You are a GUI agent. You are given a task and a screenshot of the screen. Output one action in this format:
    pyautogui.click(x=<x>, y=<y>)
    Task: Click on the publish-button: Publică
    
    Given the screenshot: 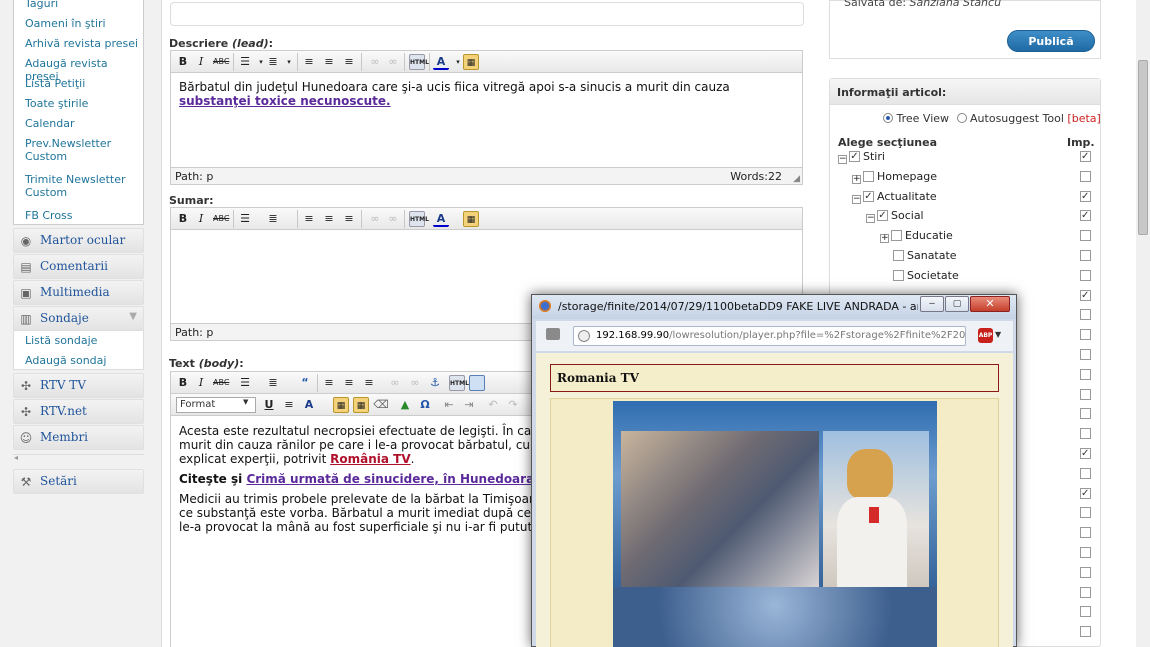 What is the action you would take?
    pyautogui.click(x=1051, y=41)
    